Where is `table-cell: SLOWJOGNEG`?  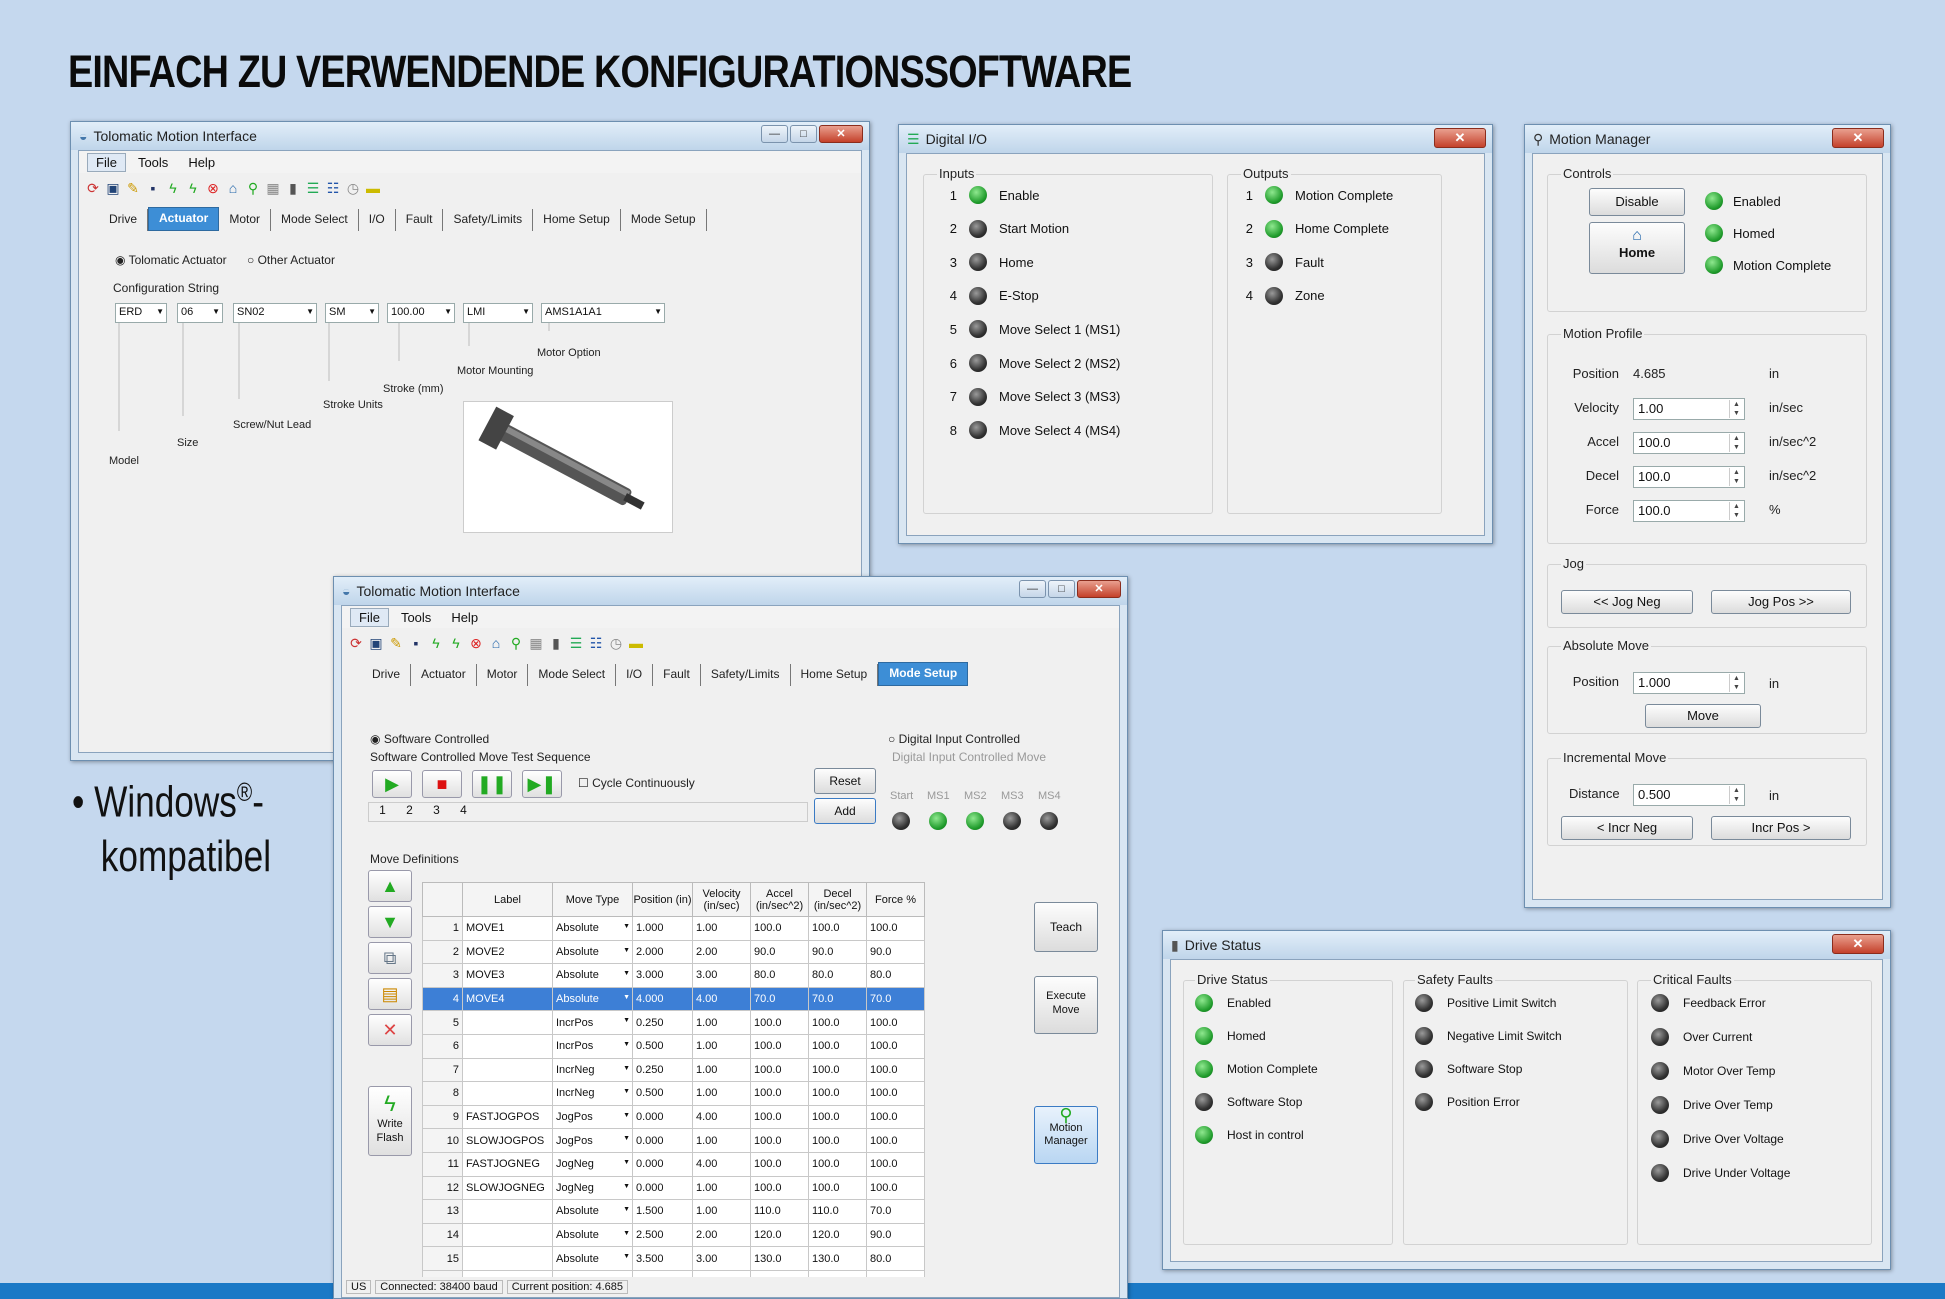
table-cell: SLOWJOGNEG is located at coordinates (507, 1188).